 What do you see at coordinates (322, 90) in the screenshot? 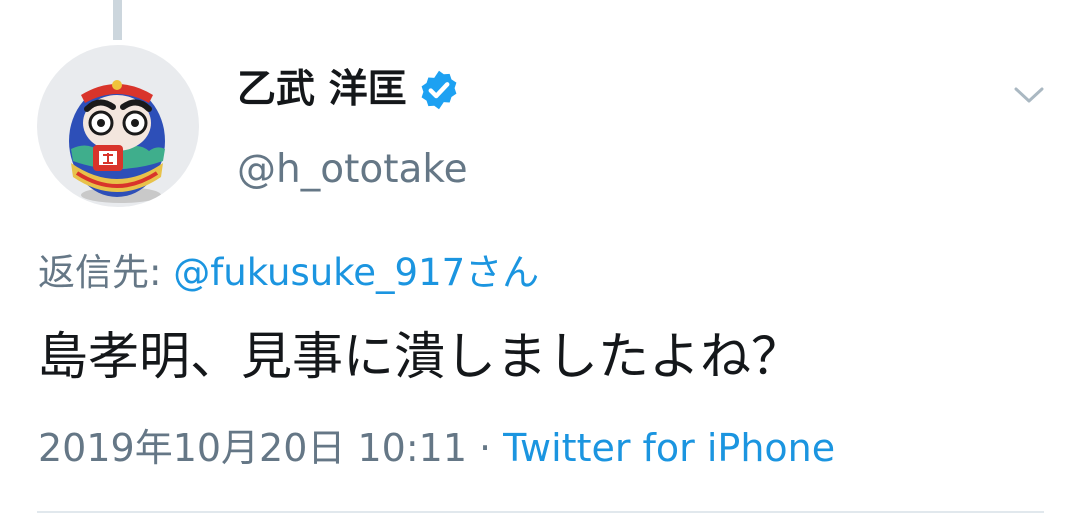
I see `author-name: 乙武 洋匡` at bounding box center [322, 90].